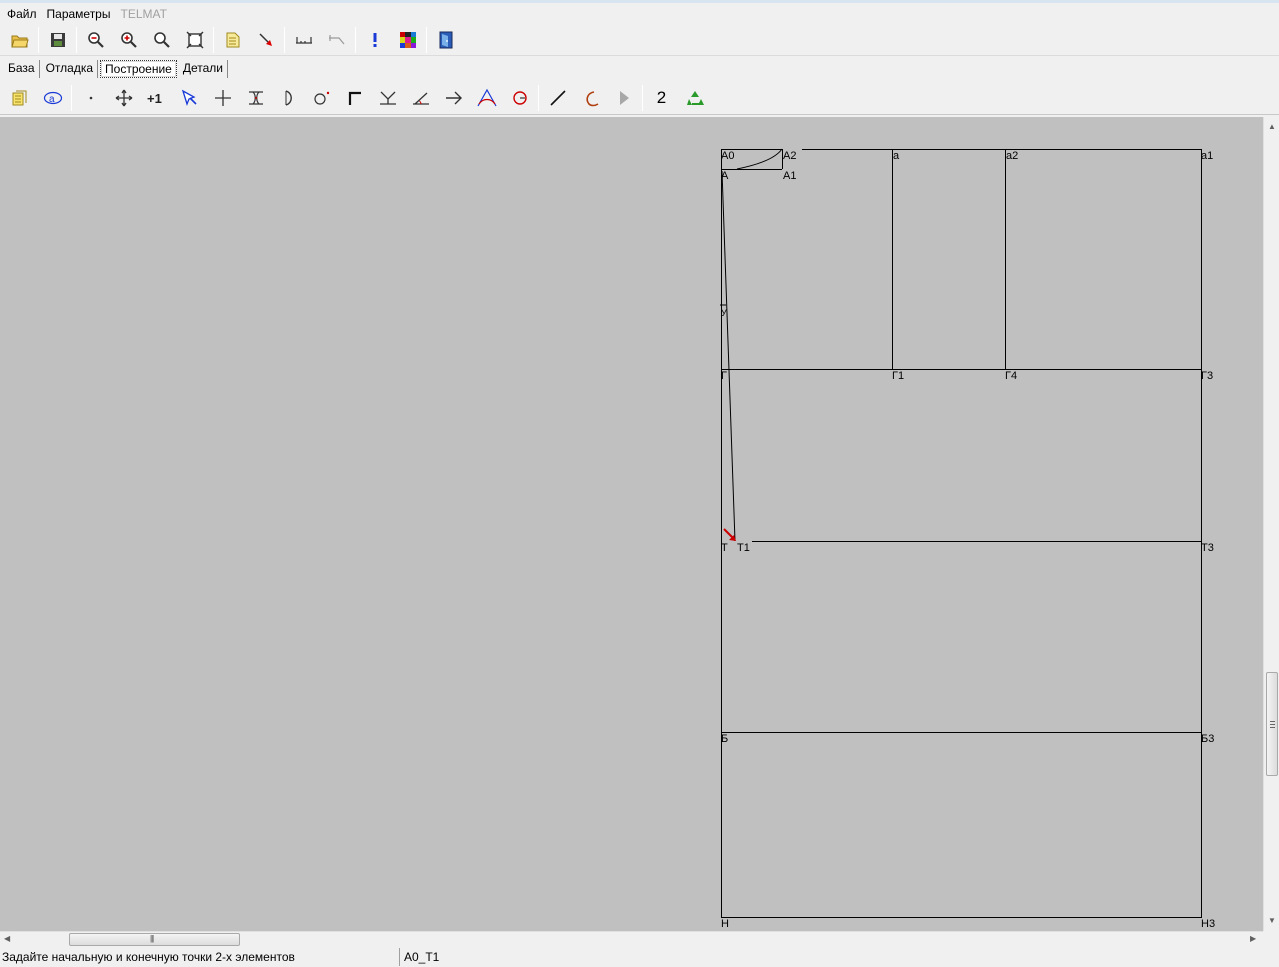 This screenshot has height=967, width=1279. What do you see at coordinates (70, 68) in the screenshot?
I see `tab-debug: Отладка` at bounding box center [70, 68].